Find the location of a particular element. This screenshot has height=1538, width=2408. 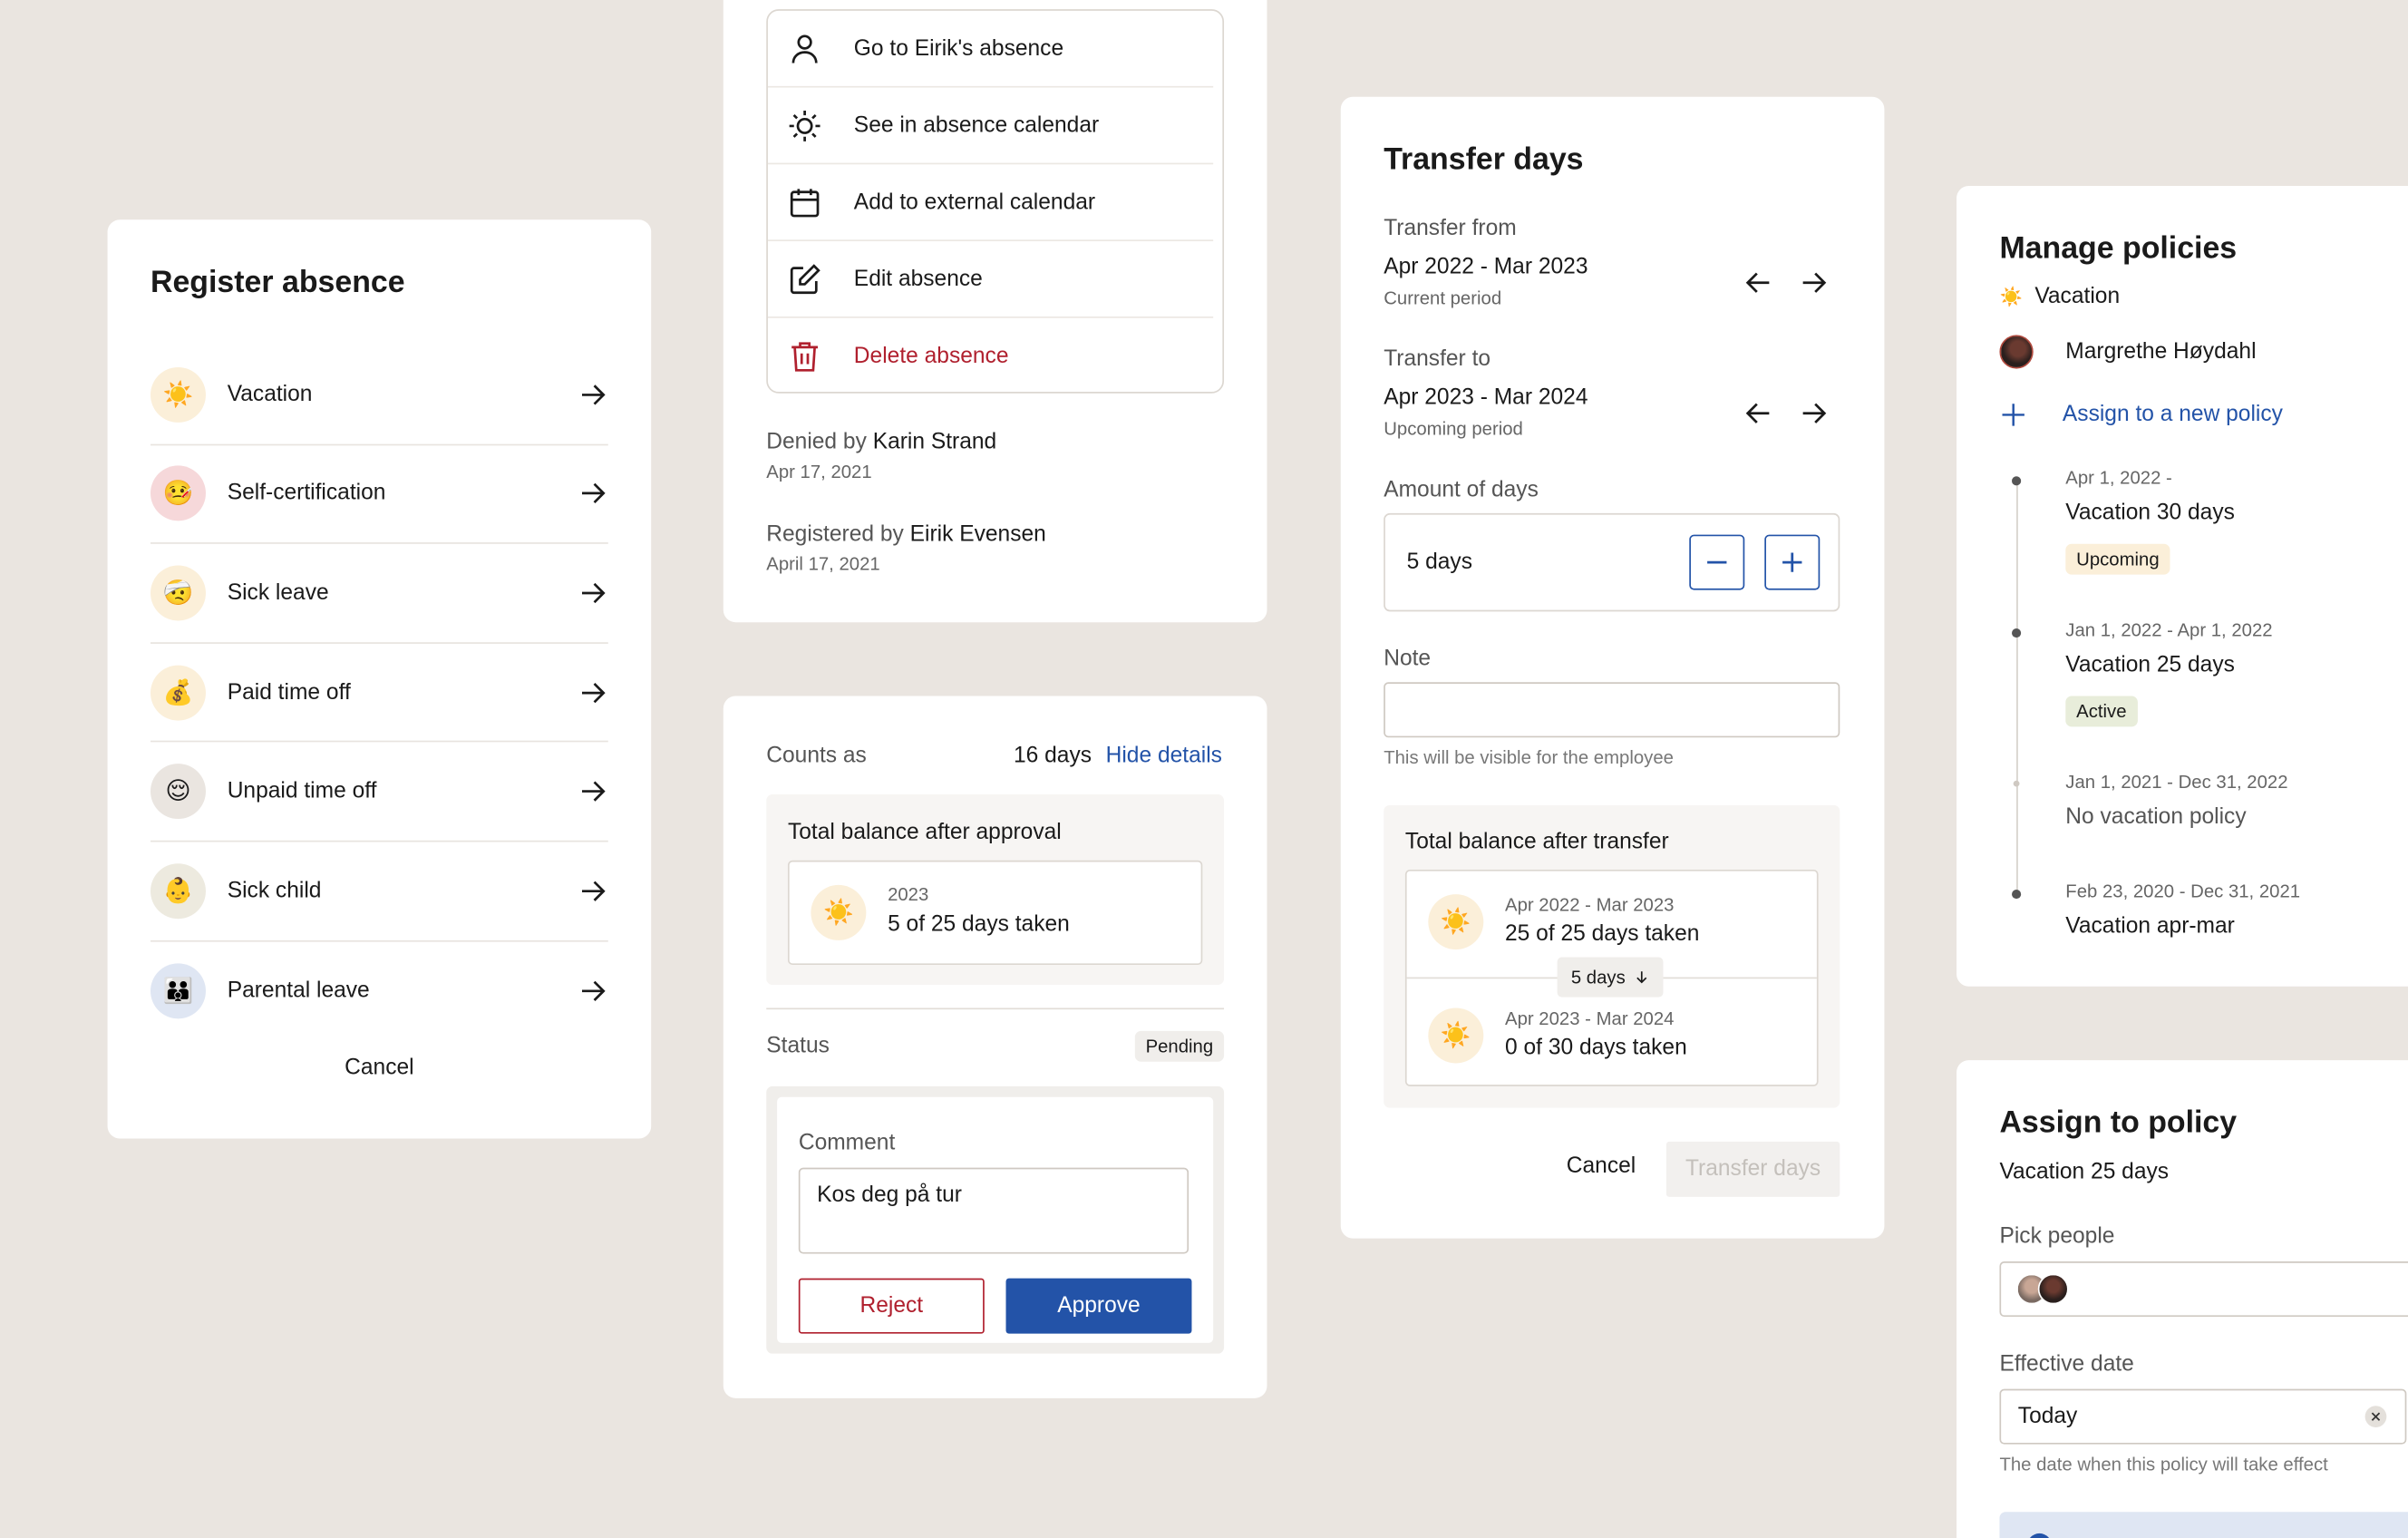

approve-button: Approve is located at coordinates (1098, 1306).